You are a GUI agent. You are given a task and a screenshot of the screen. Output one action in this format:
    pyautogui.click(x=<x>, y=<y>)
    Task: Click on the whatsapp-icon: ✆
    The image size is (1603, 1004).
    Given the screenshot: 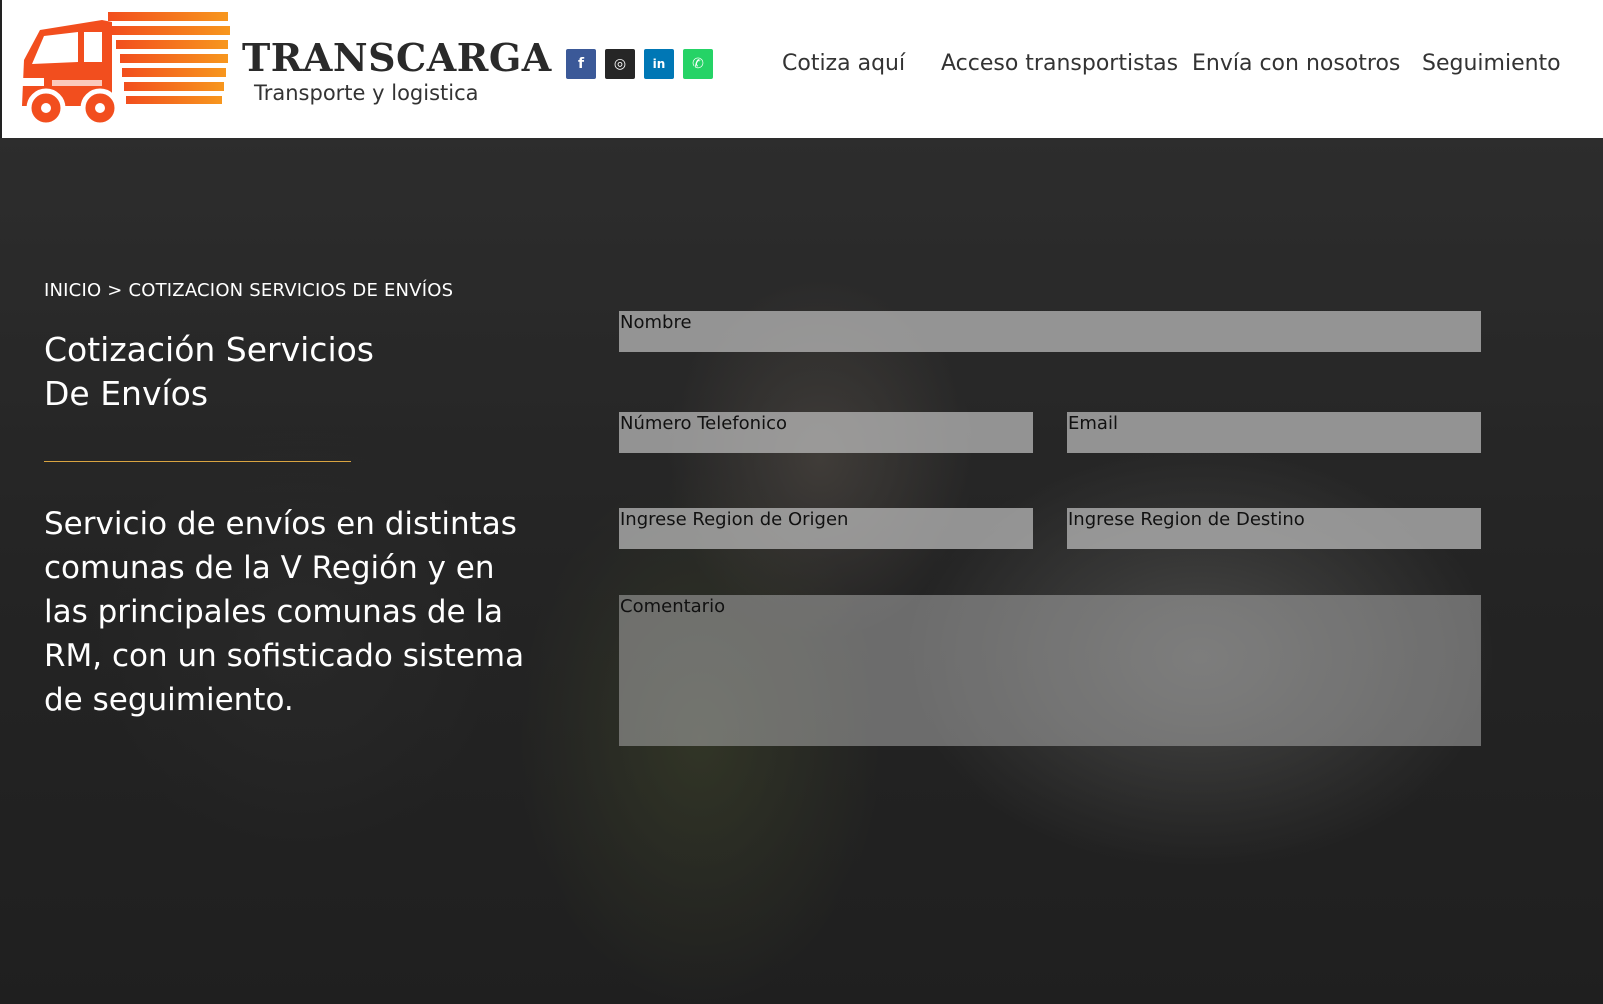 What is the action you would take?
    pyautogui.click(x=698, y=64)
    